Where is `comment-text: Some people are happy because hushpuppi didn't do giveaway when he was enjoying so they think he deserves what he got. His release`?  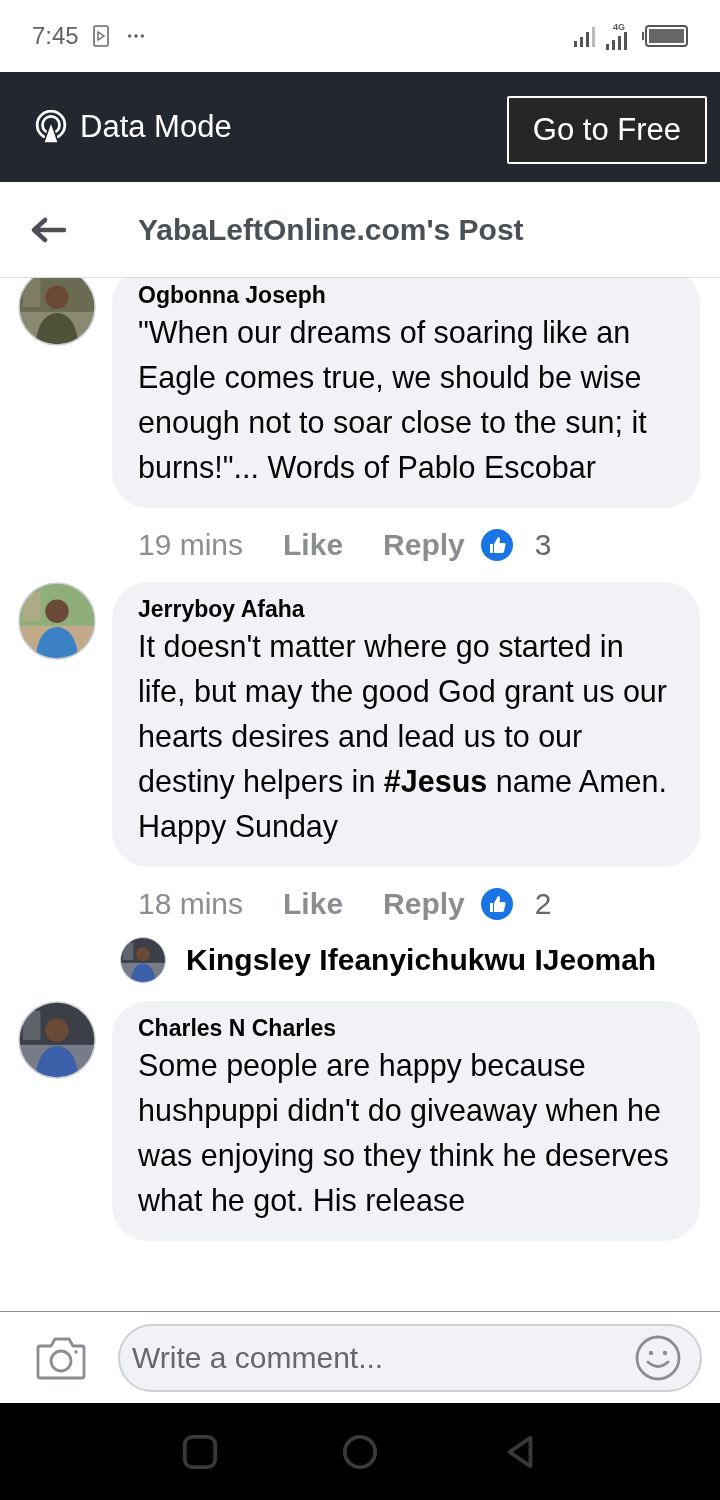 comment-text: Some people are happy because hushpuppi didn't do giveaway when he was enjoying so they think he deserves what he got. His release is located at coordinates (404, 1133).